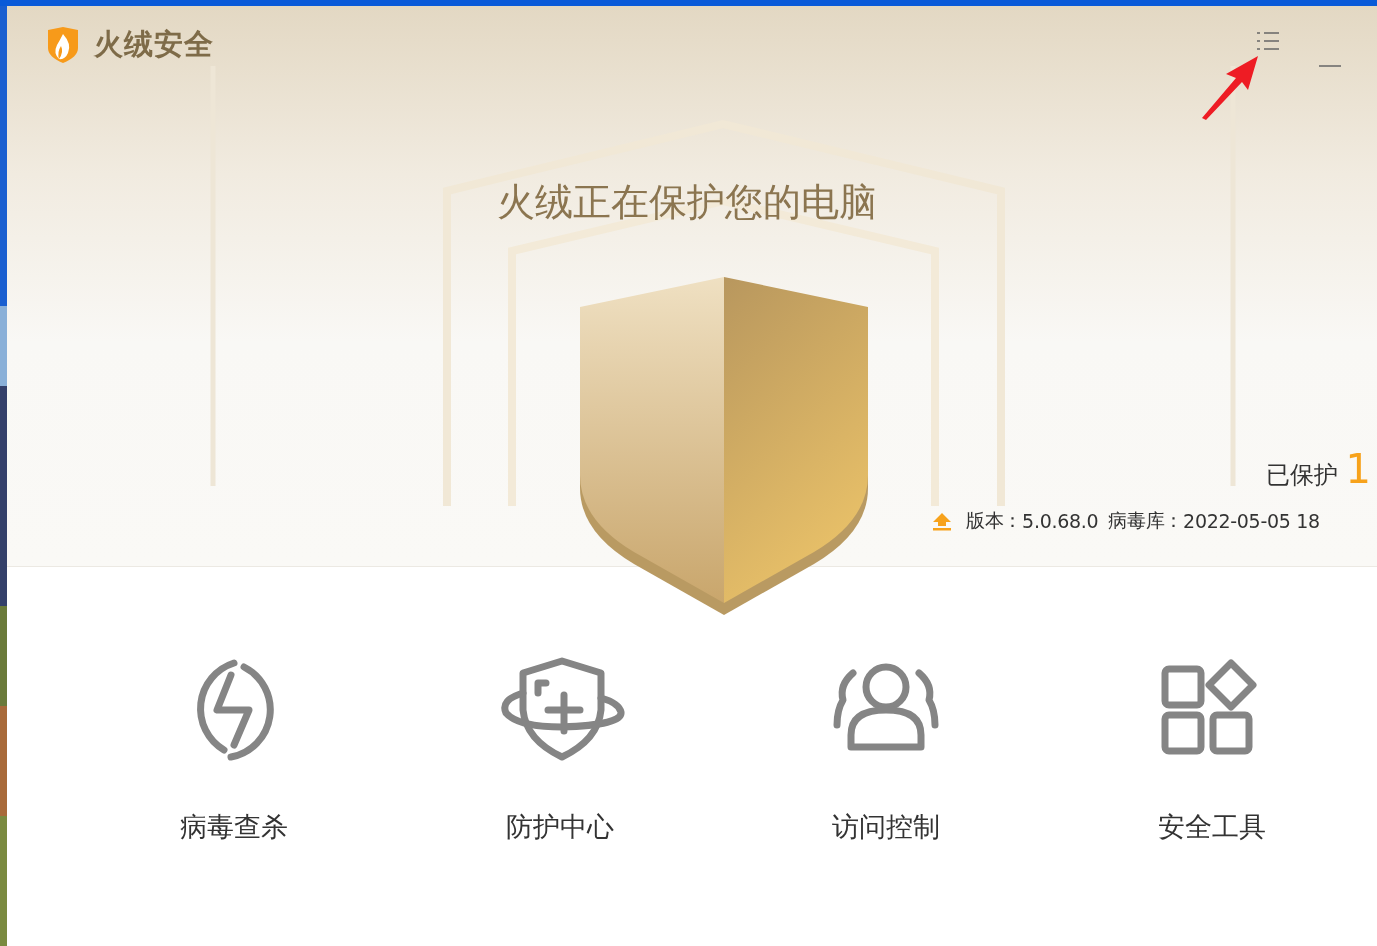  What do you see at coordinates (687, 202) in the screenshot?
I see `protection-headline: 火绒正在保护您的电脑` at bounding box center [687, 202].